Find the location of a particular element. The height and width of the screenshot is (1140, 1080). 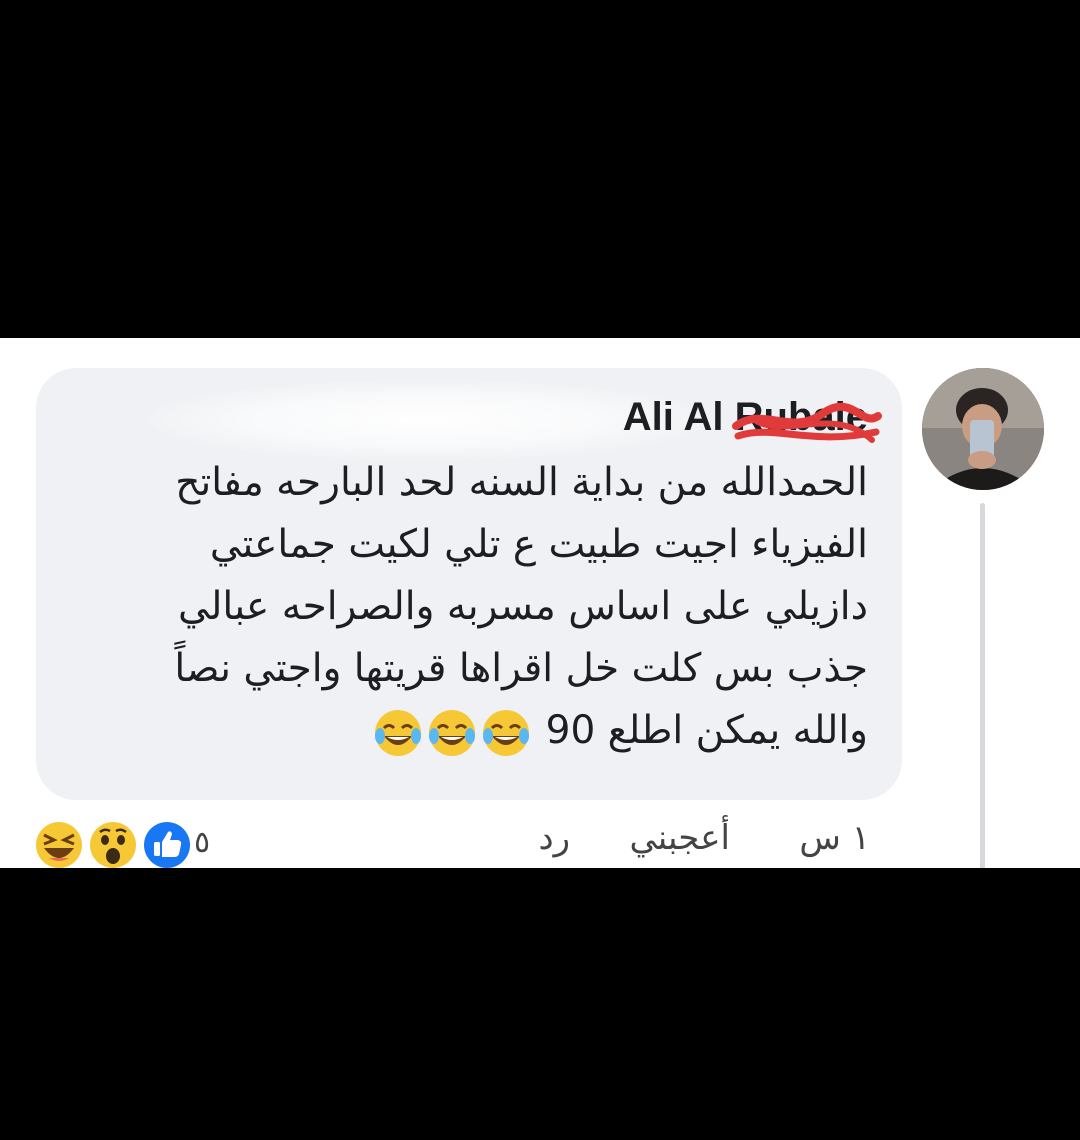

thread-line is located at coordinates (982, 685).